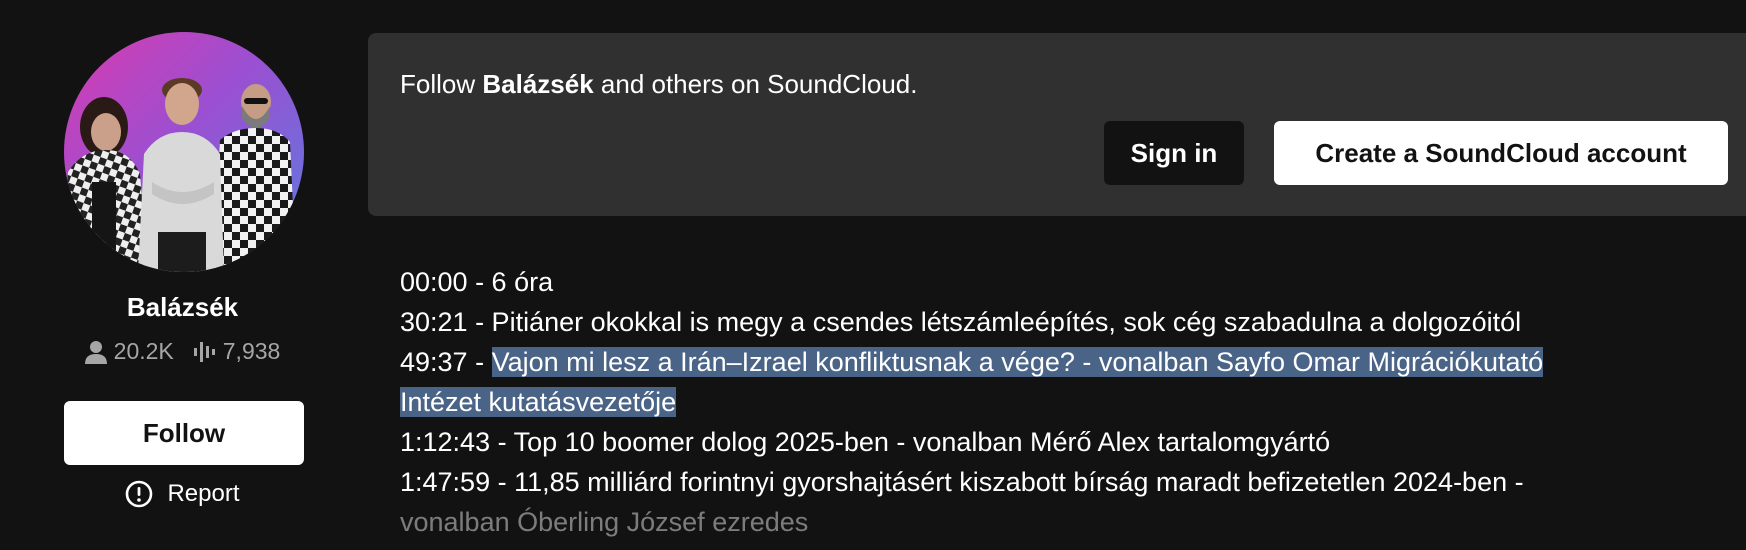 The image size is (1746, 550). I want to click on selected-text: Intézet kutatásvezetője, so click(538, 402).